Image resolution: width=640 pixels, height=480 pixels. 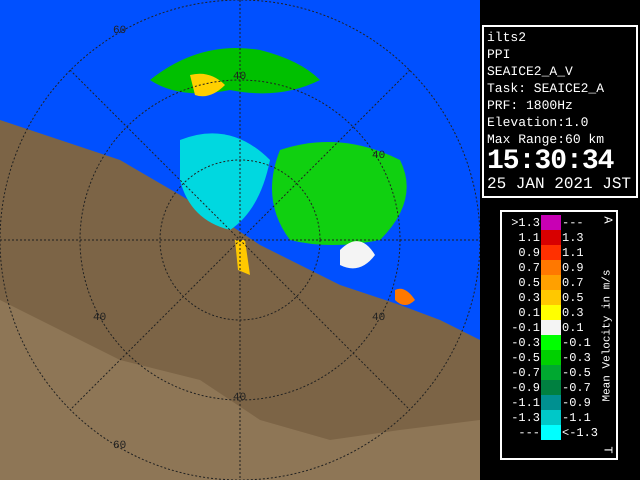 I want to click on legend-mark-text: T, so click(x=608, y=450).